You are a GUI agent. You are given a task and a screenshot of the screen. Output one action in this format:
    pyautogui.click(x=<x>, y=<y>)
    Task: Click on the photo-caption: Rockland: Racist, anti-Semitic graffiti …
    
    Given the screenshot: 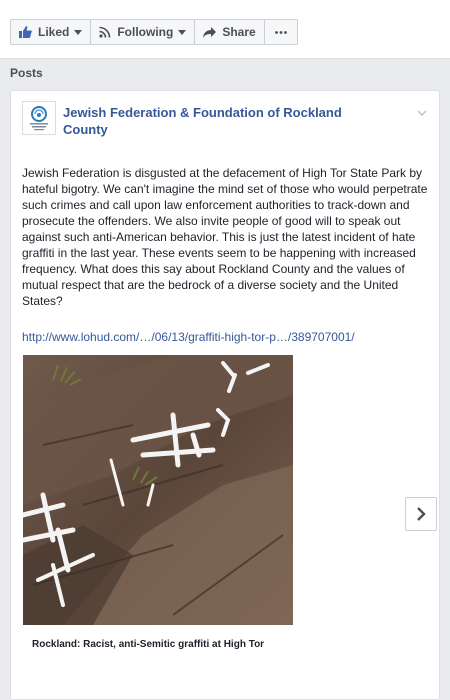 What is the action you would take?
    pyautogui.click(x=148, y=644)
    